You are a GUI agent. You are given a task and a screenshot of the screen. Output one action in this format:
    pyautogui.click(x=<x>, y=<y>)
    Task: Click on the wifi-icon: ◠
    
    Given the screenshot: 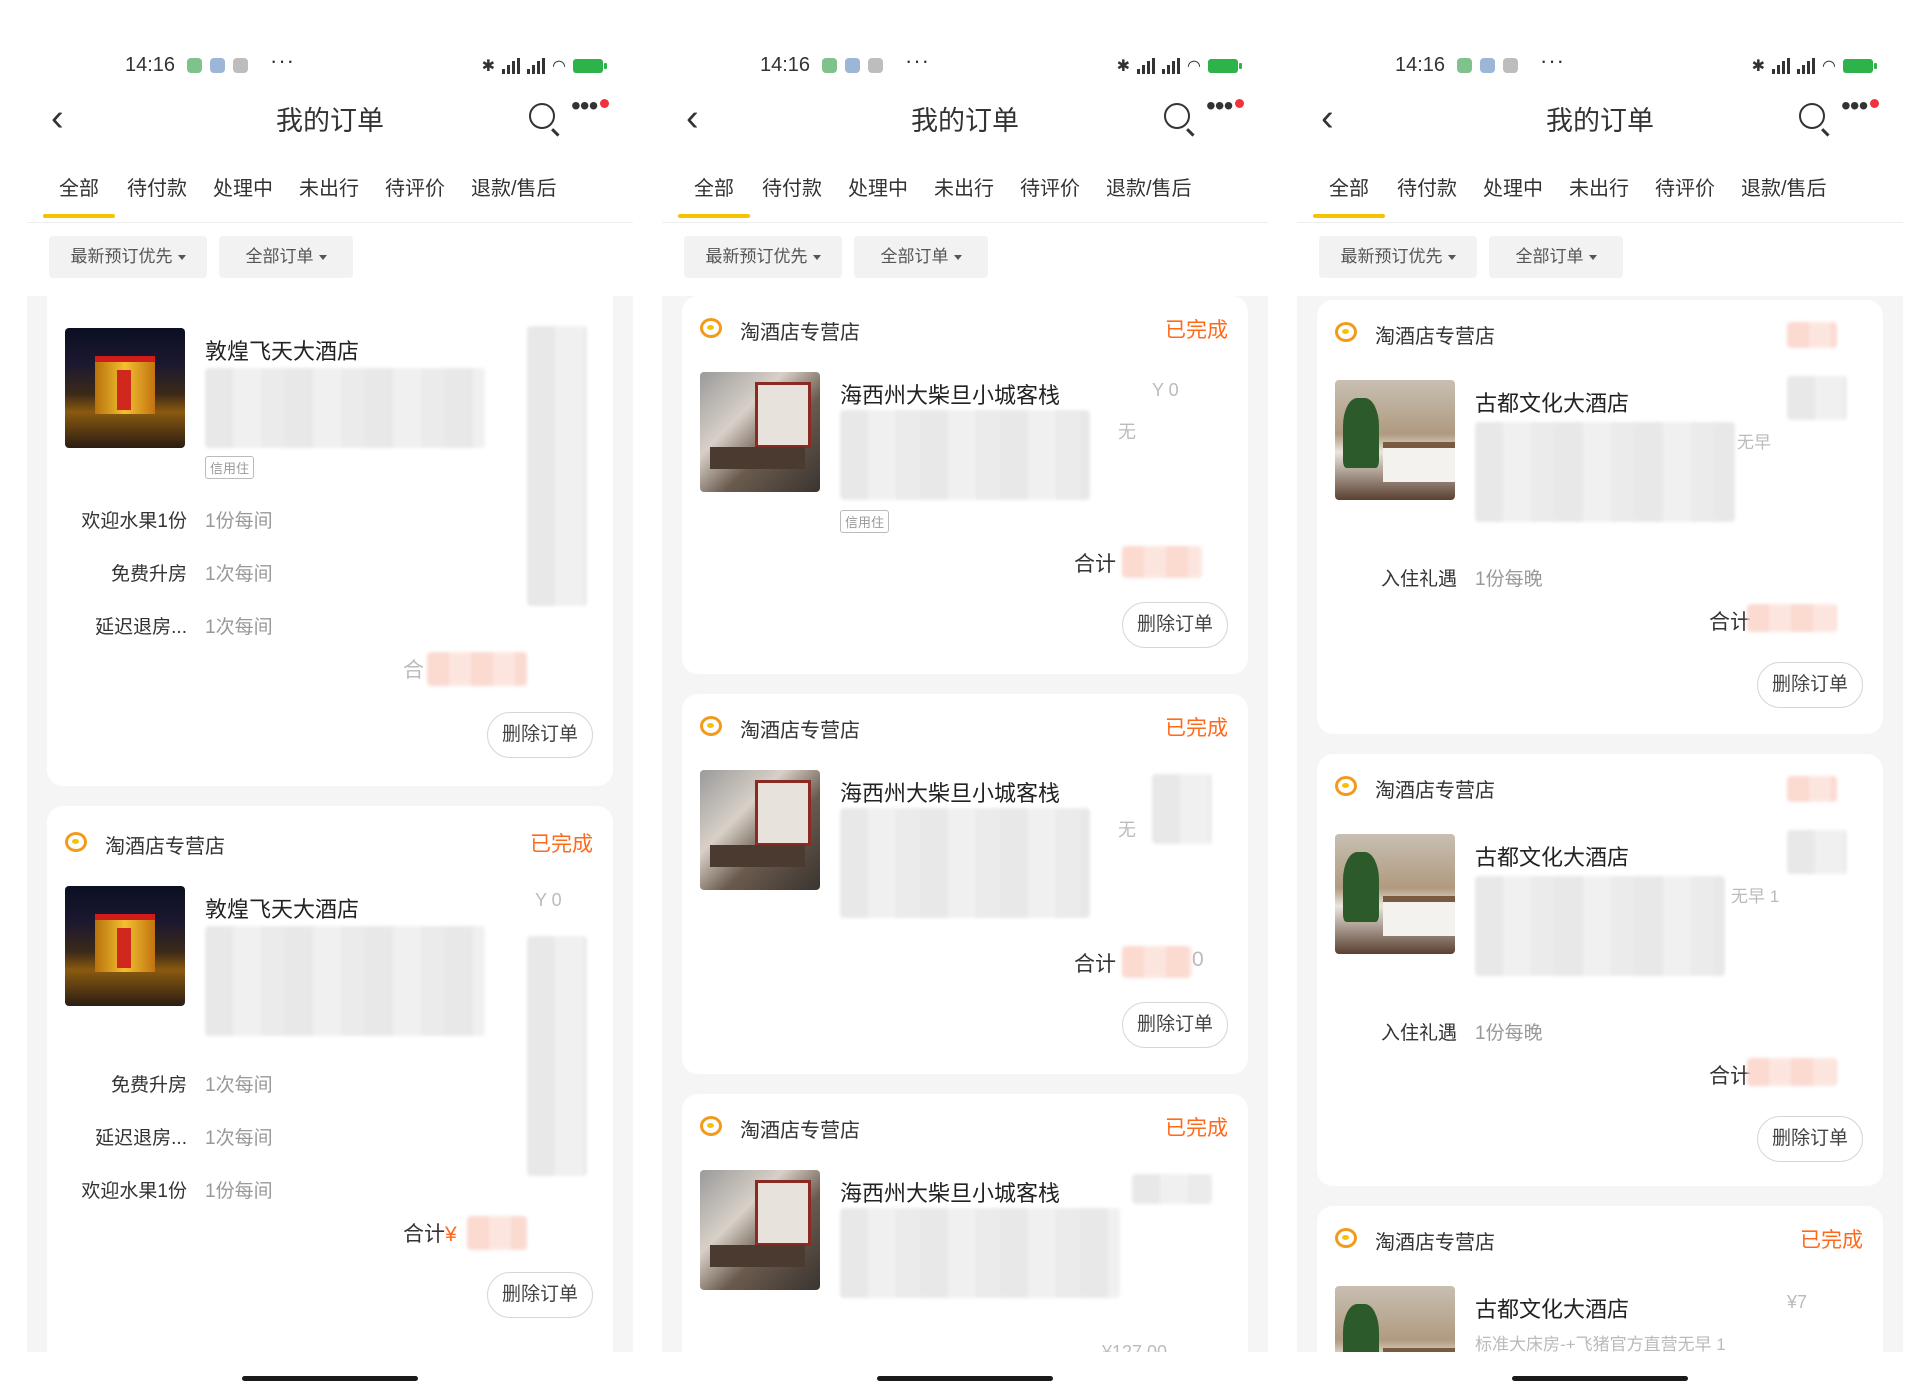 What is the action you would take?
    pyautogui.click(x=1194, y=66)
    